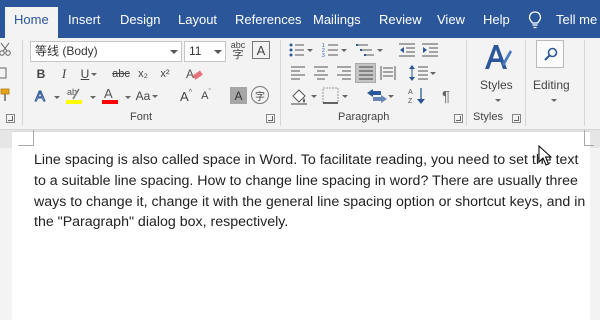  What do you see at coordinates (488, 117) in the screenshot?
I see `styles-group-label: Styles` at bounding box center [488, 117].